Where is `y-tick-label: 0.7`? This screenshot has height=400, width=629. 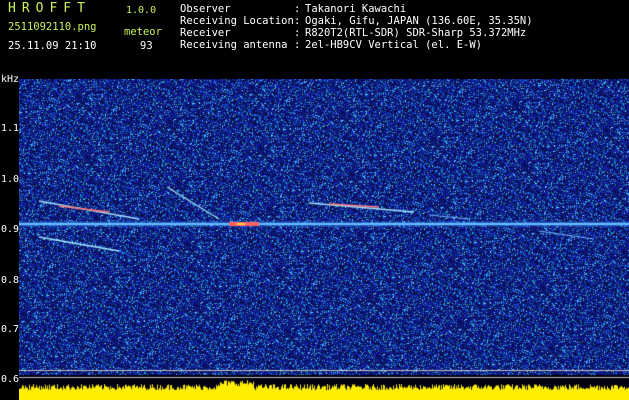
y-tick-label: 0.7 is located at coordinates (10, 329).